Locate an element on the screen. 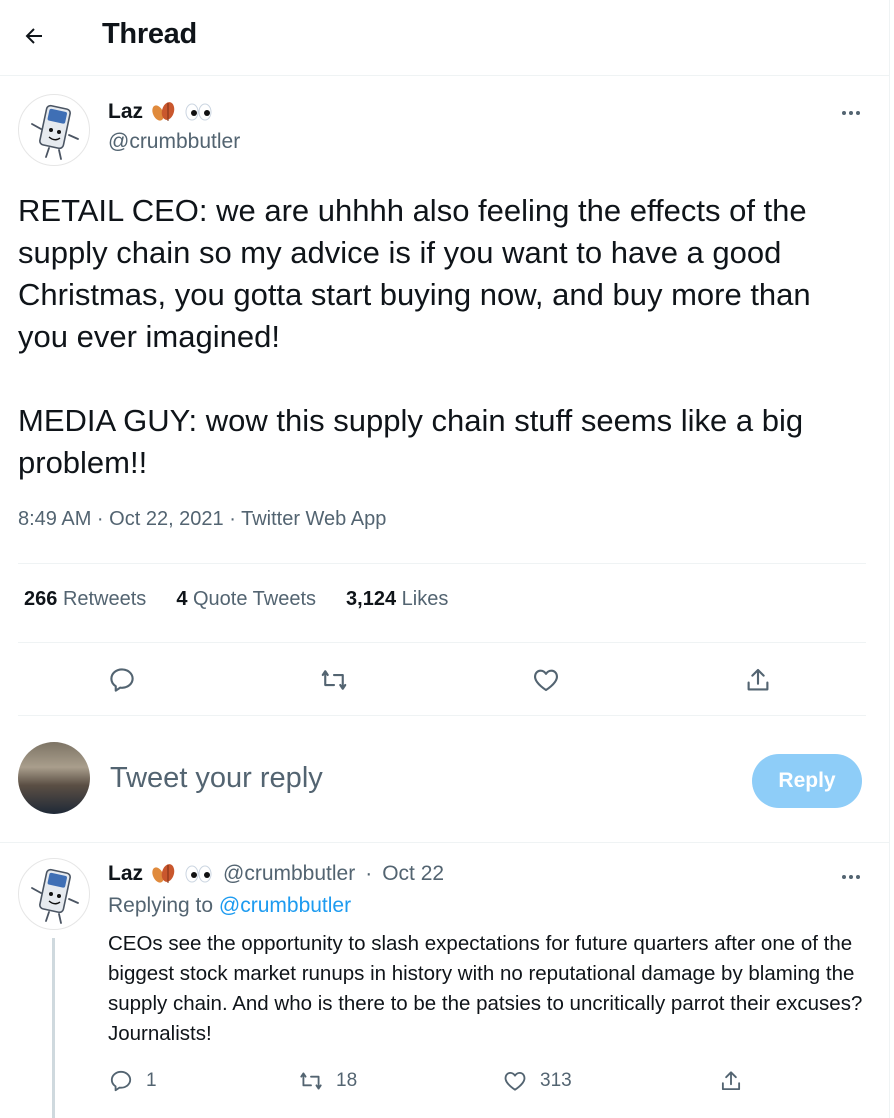 The width and height of the screenshot is (894, 1118). reply-author-emoji is located at coordinates (181, 874).